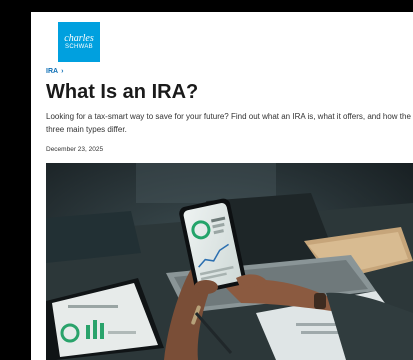 The image size is (413, 360). What do you see at coordinates (79, 38) in the screenshot?
I see `logo-line1: charles` at bounding box center [79, 38].